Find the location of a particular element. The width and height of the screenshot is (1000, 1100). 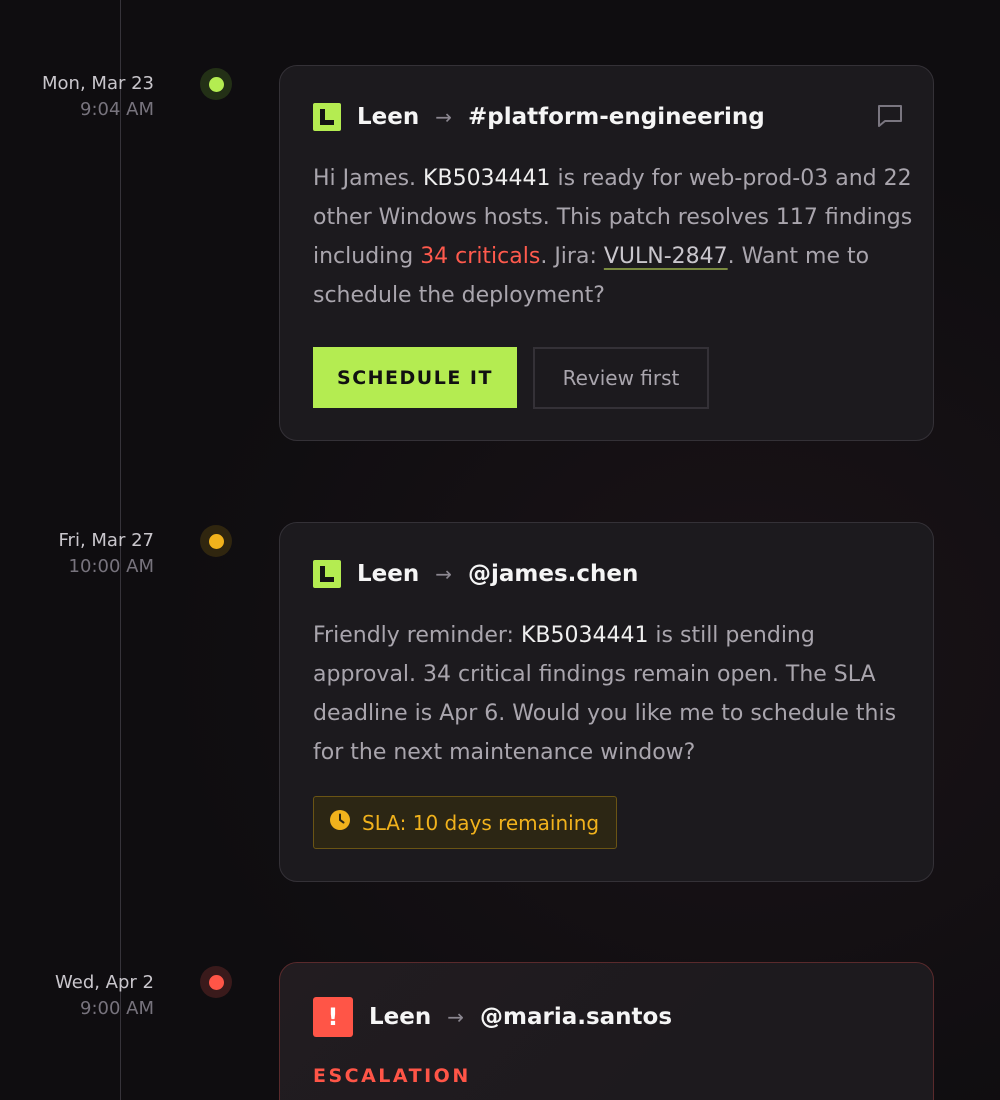

alert-icon: ! is located at coordinates (333, 1017).